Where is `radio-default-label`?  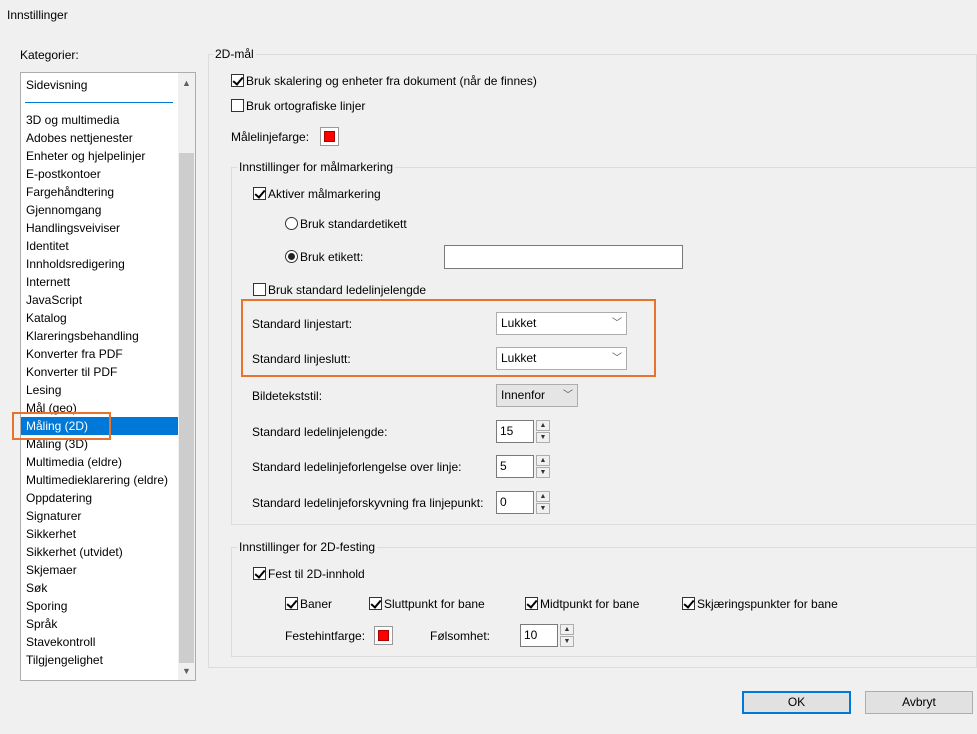 radio-default-label is located at coordinates (291, 223).